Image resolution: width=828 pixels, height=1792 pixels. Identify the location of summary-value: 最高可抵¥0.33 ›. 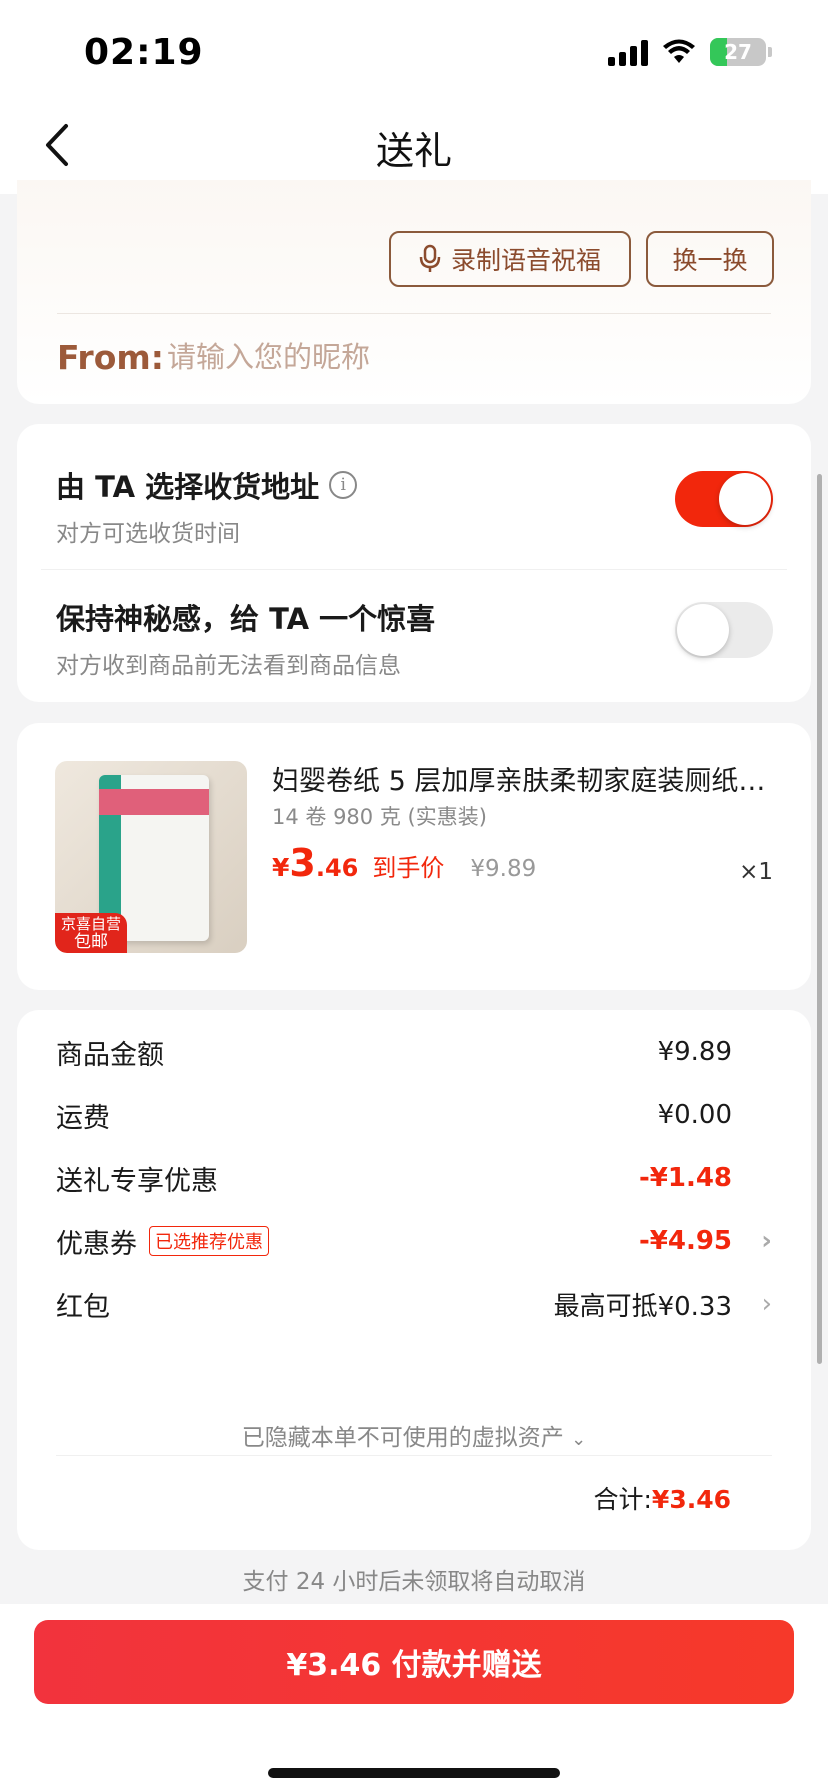
(663, 1304).